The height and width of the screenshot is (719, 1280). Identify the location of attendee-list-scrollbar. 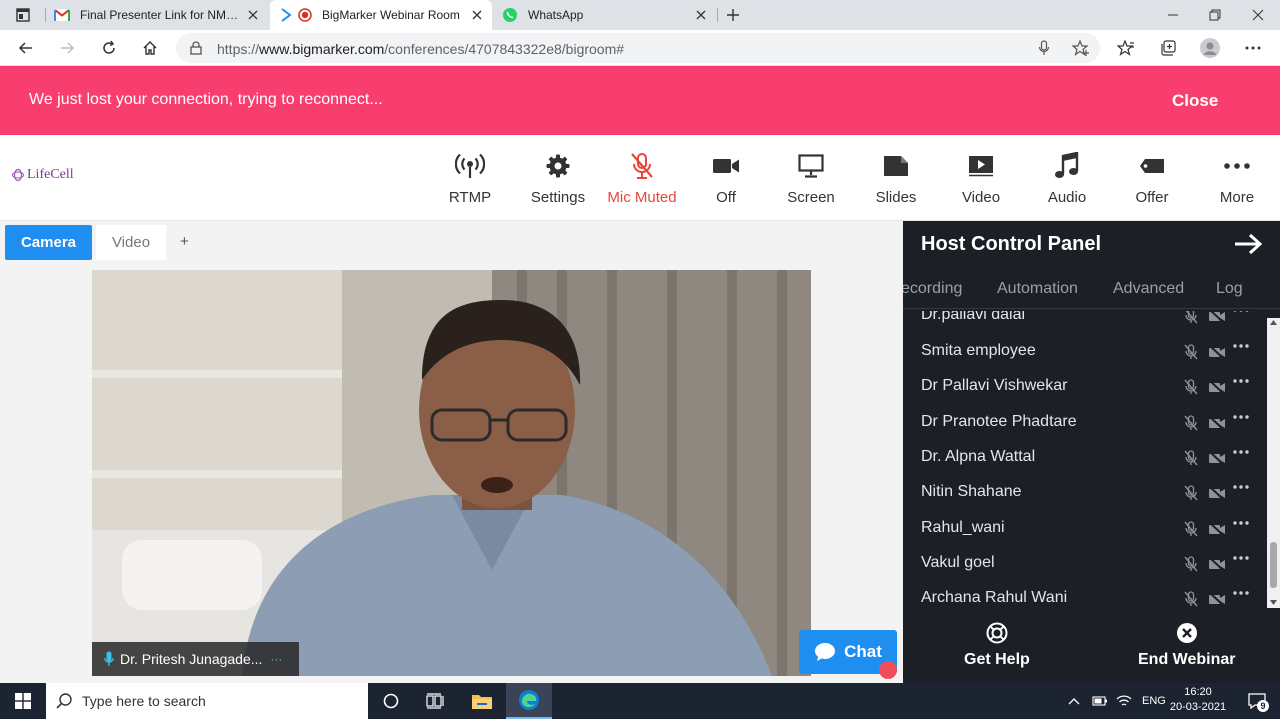
(1273, 463).